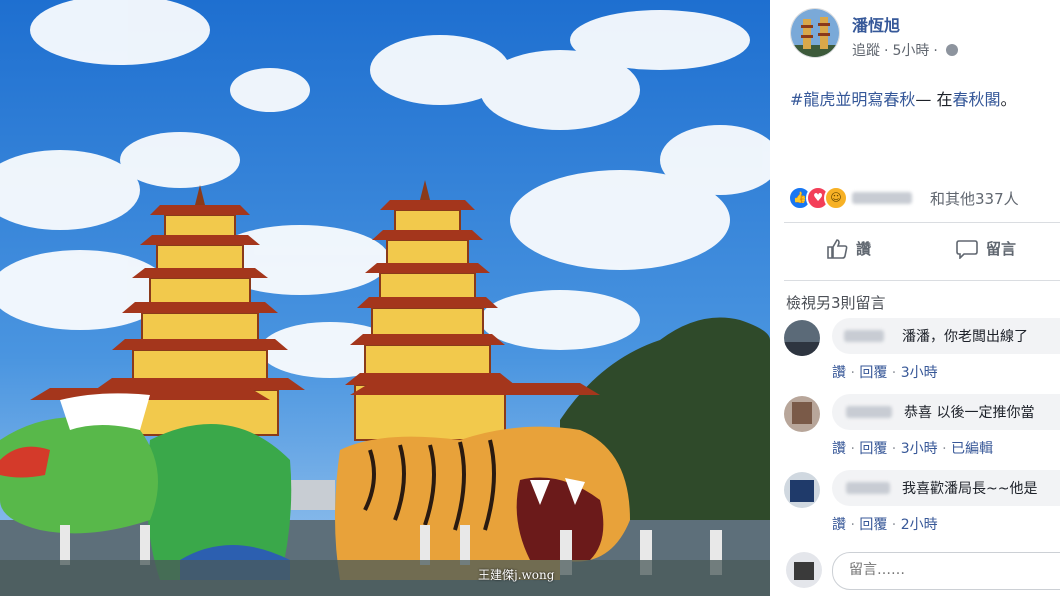  Describe the element at coordinates (804, 570) in the screenshot. I see `current-user-avatar` at that location.